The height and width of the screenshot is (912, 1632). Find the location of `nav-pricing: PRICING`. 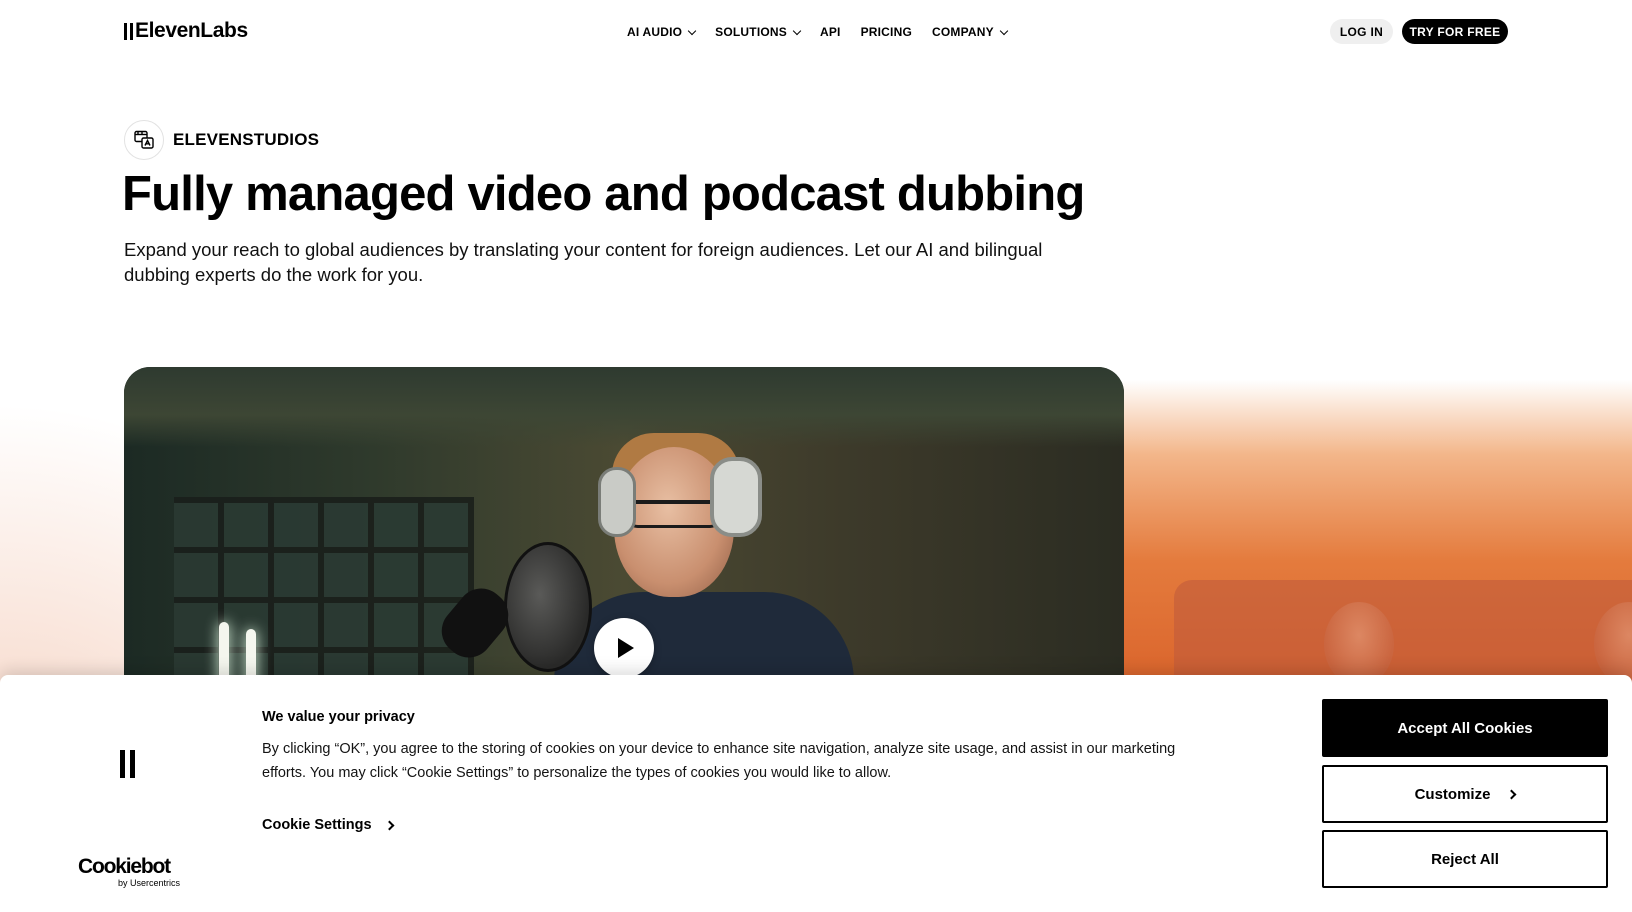

nav-pricing: PRICING is located at coordinates (886, 32).